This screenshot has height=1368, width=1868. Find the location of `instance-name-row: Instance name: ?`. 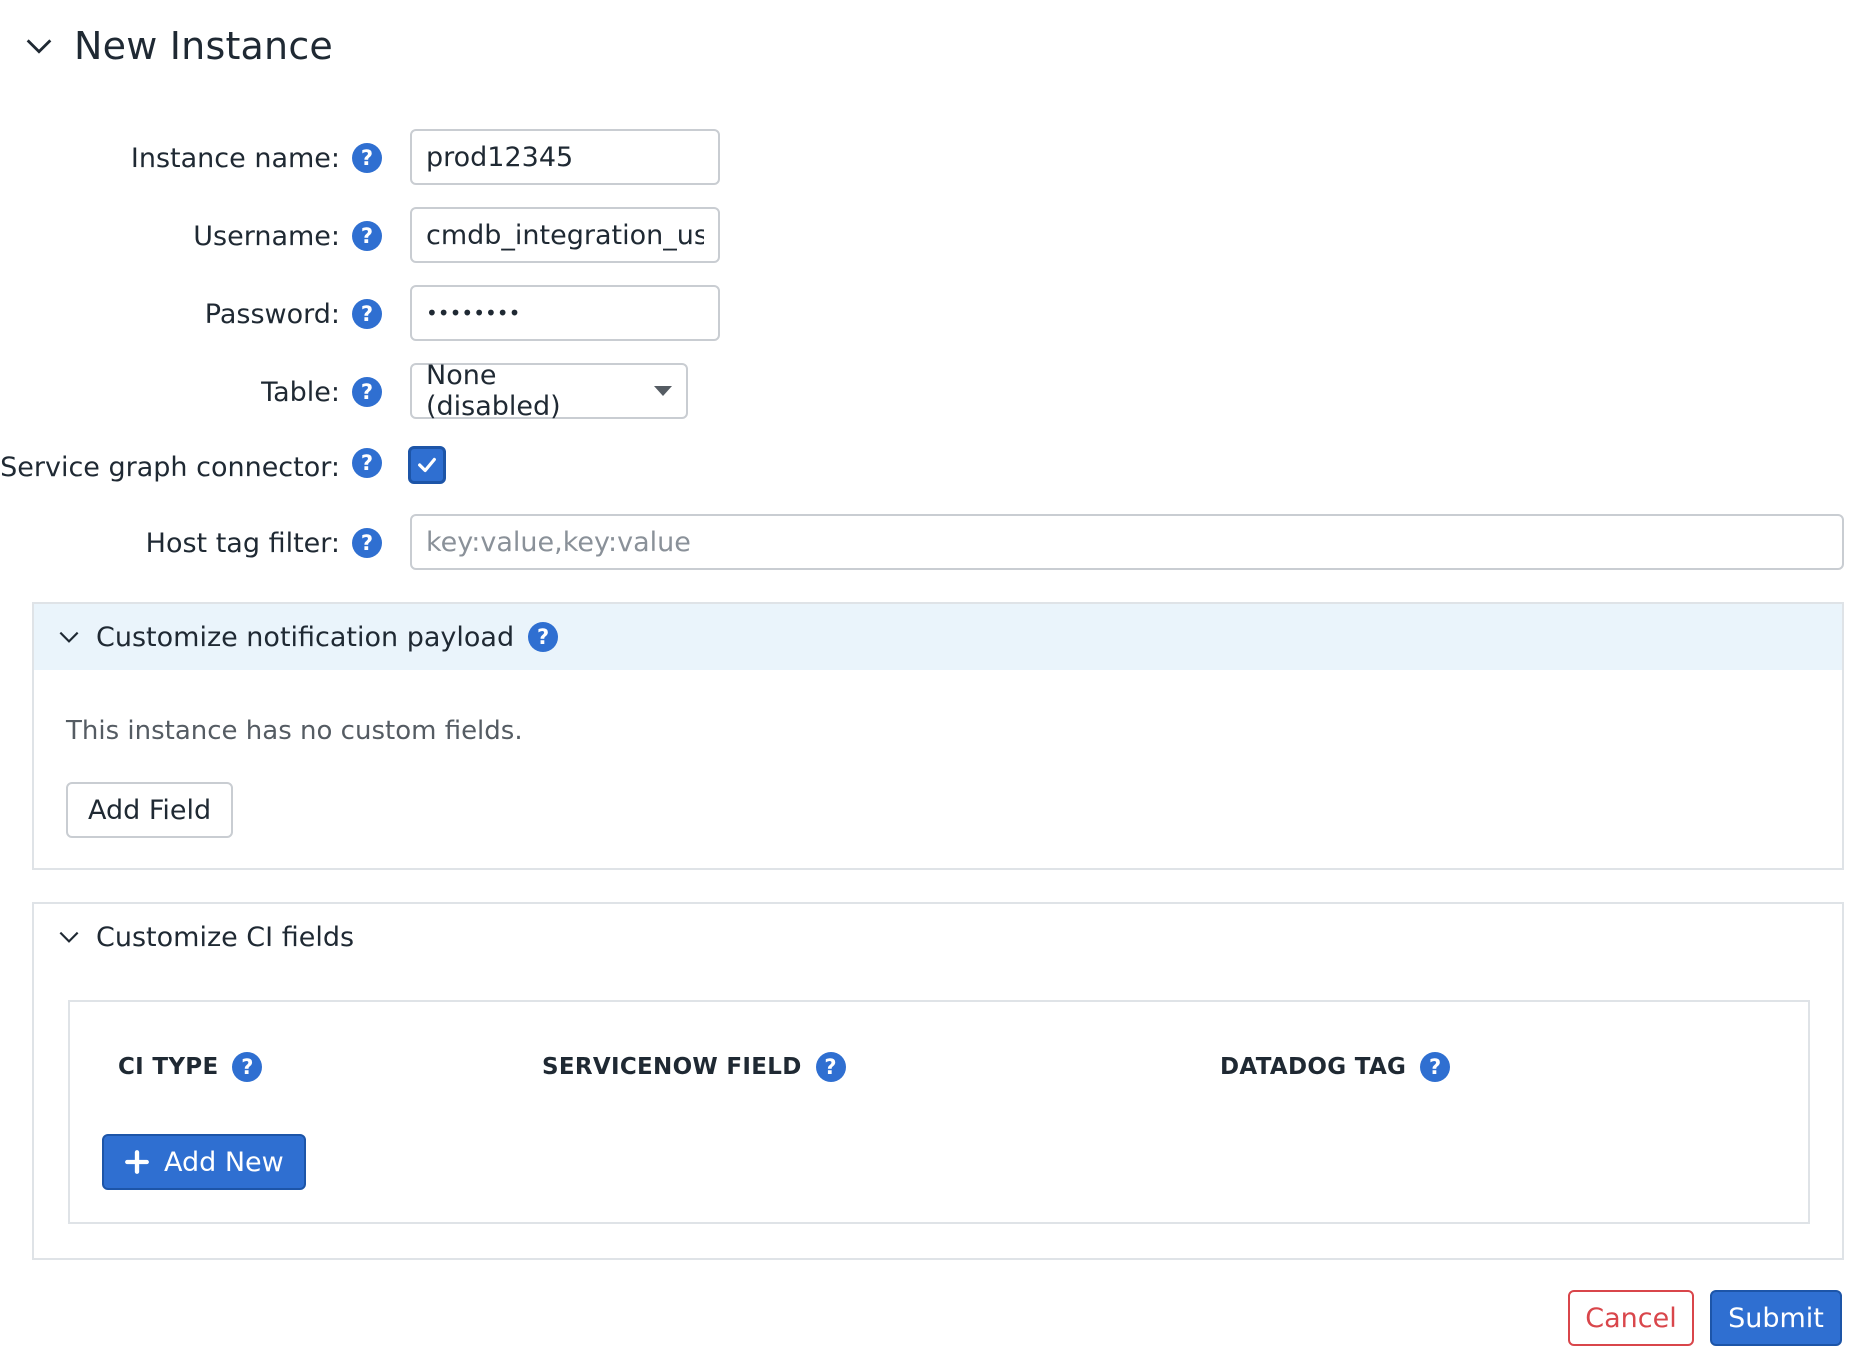

instance-name-row: Instance name: ? is located at coordinates (934, 158).